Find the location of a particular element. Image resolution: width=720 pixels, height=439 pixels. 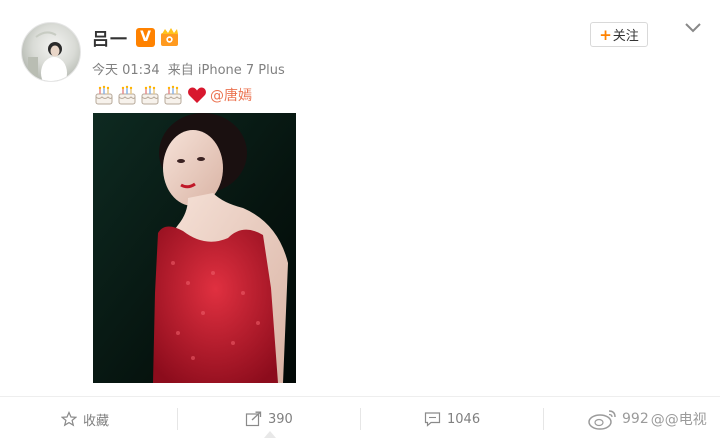

repost-button: 390 is located at coordinates (269, 419).